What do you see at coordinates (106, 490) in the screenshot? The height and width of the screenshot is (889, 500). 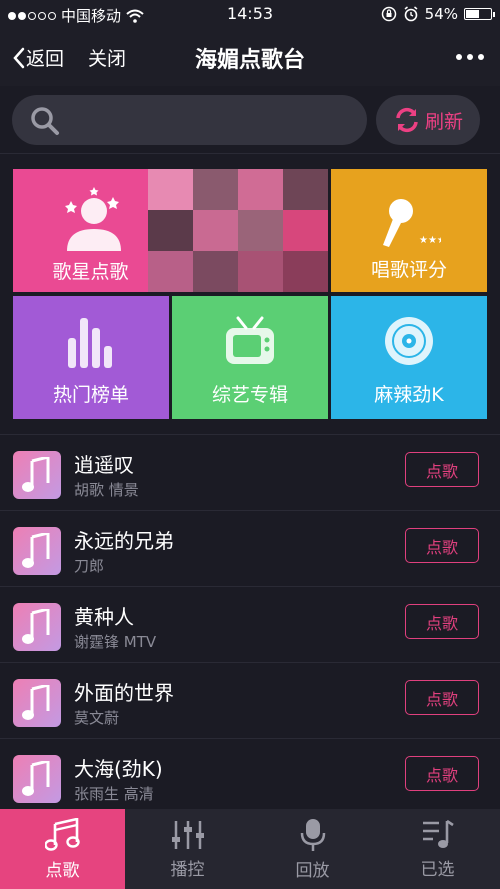 I see `song-subtitle: 胡歌 情景` at bounding box center [106, 490].